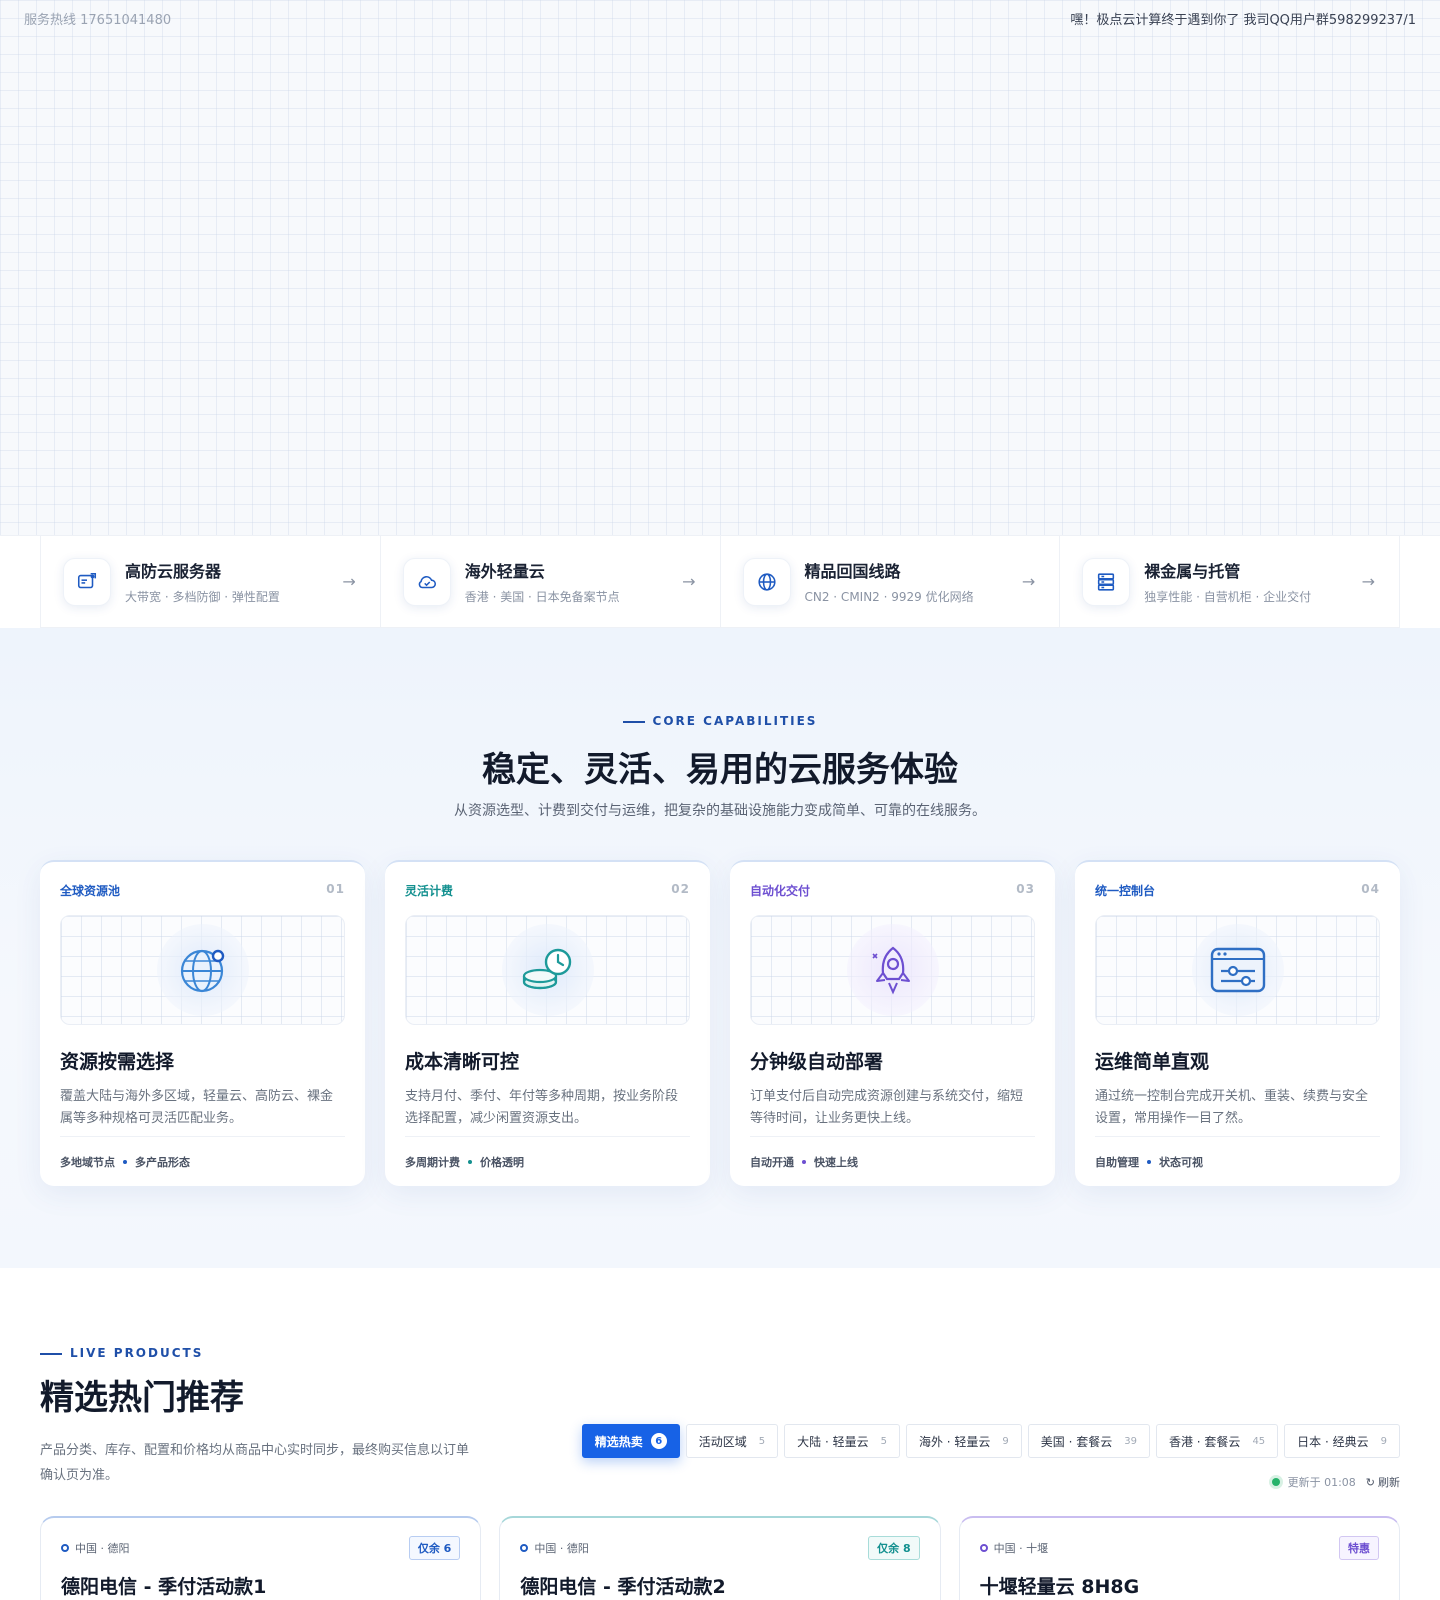  What do you see at coordinates (1370, 1482) in the screenshot?
I see `refresh-icon: ↻` at bounding box center [1370, 1482].